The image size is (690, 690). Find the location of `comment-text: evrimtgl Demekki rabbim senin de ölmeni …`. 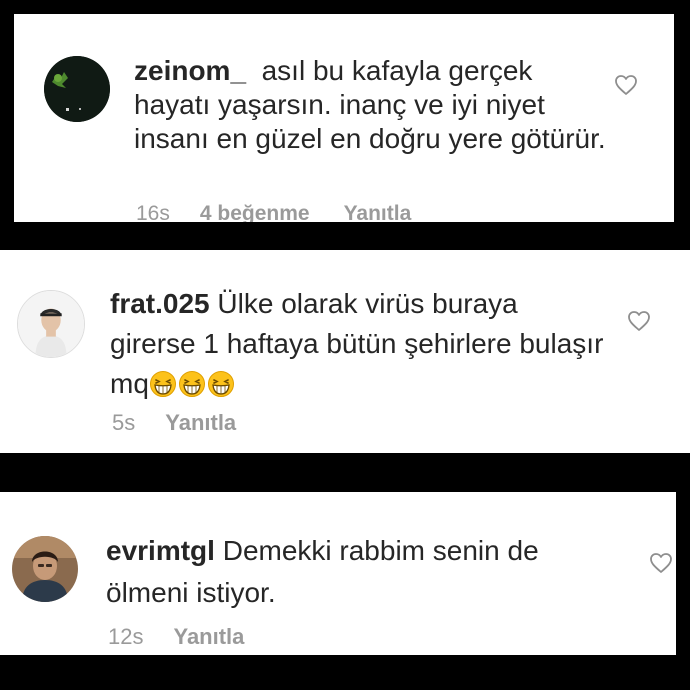

comment-text: evrimtgl Demekki rabbim senin de ölmeni … is located at coordinates (356, 572).